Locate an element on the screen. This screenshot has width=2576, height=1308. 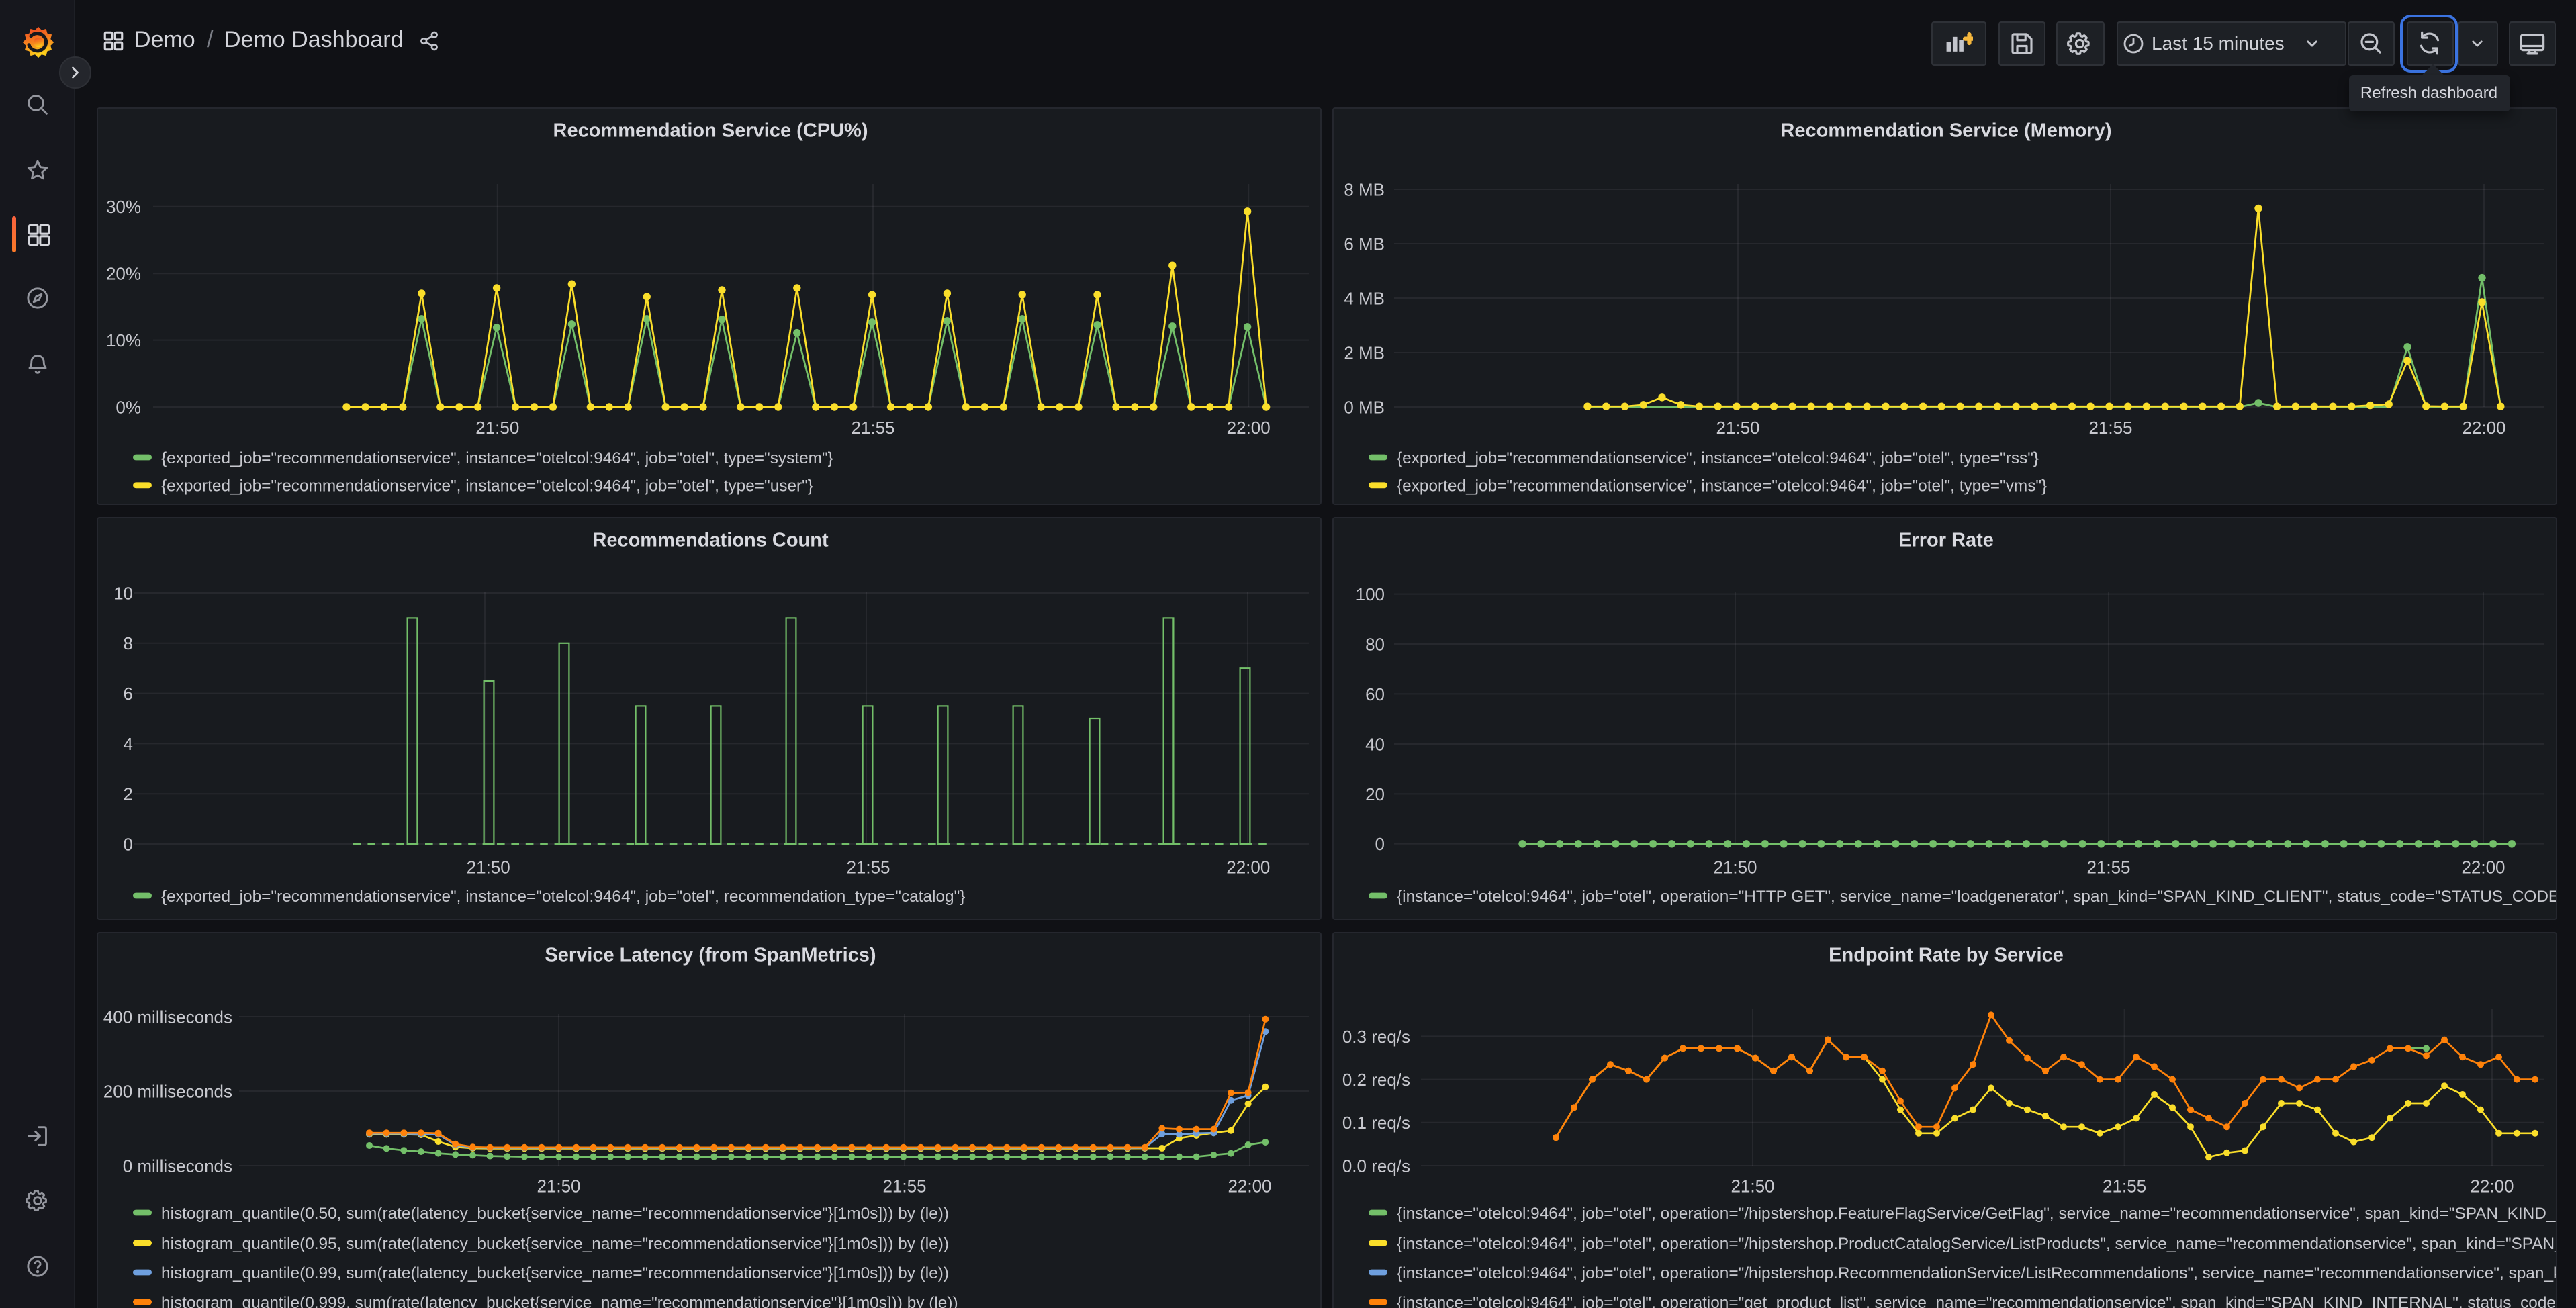
svg-text: 8 is located at coordinates (128, 643).